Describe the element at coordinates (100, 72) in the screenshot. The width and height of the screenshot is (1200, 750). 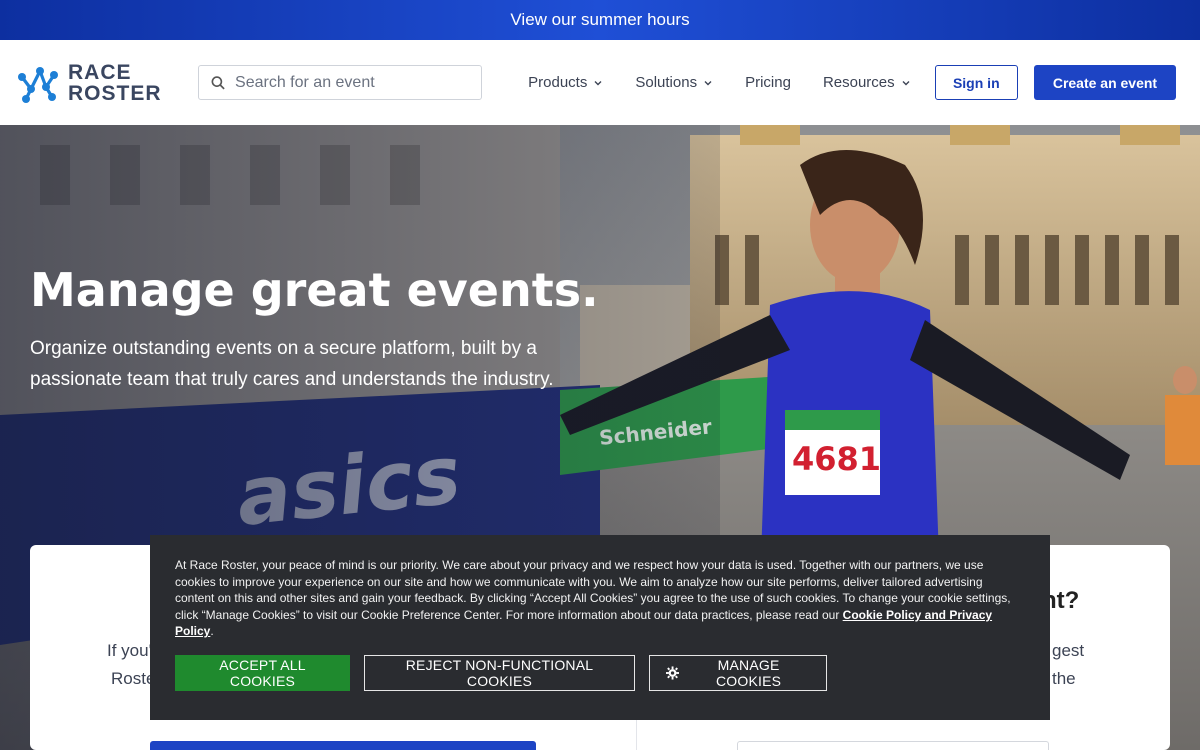
I see `logo-line-1: RACE` at that location.